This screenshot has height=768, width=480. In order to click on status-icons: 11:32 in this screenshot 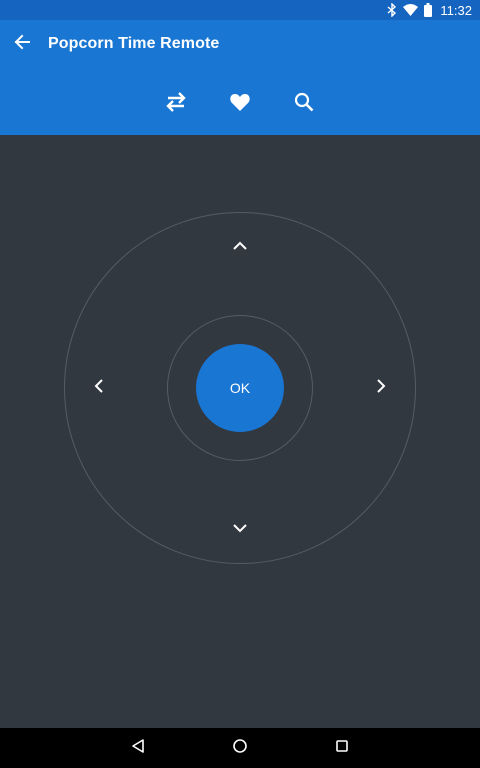, I will do `click(429, 10)`.